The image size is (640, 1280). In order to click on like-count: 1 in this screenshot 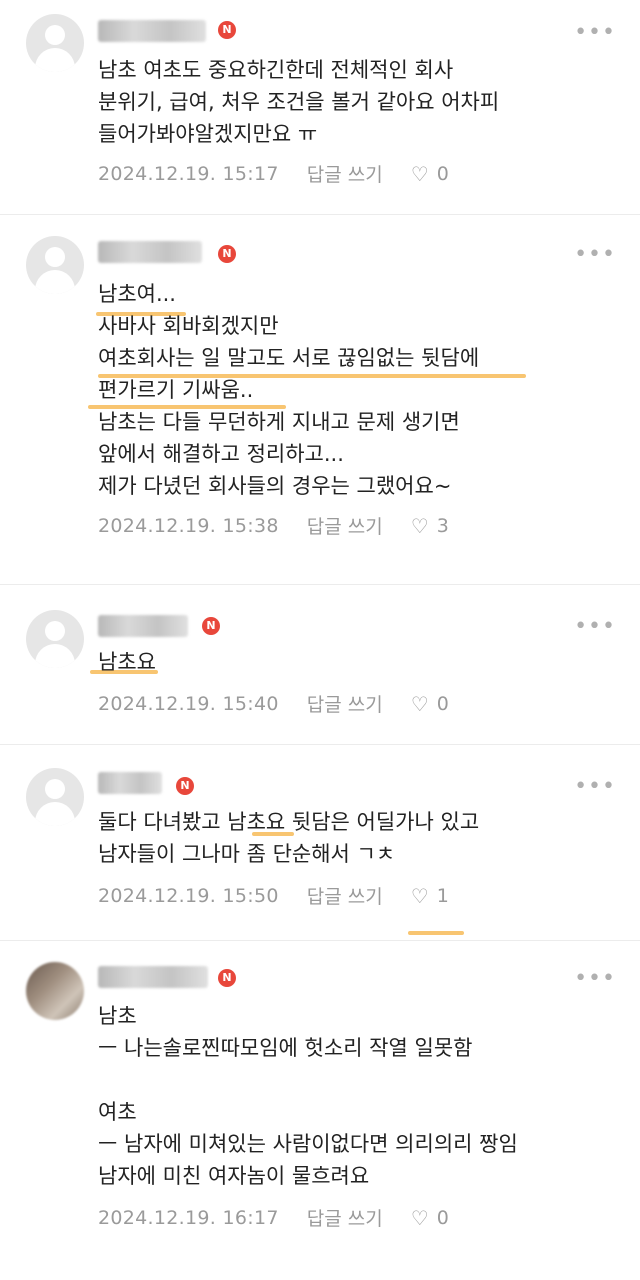, I will do `click(442, 895)`.